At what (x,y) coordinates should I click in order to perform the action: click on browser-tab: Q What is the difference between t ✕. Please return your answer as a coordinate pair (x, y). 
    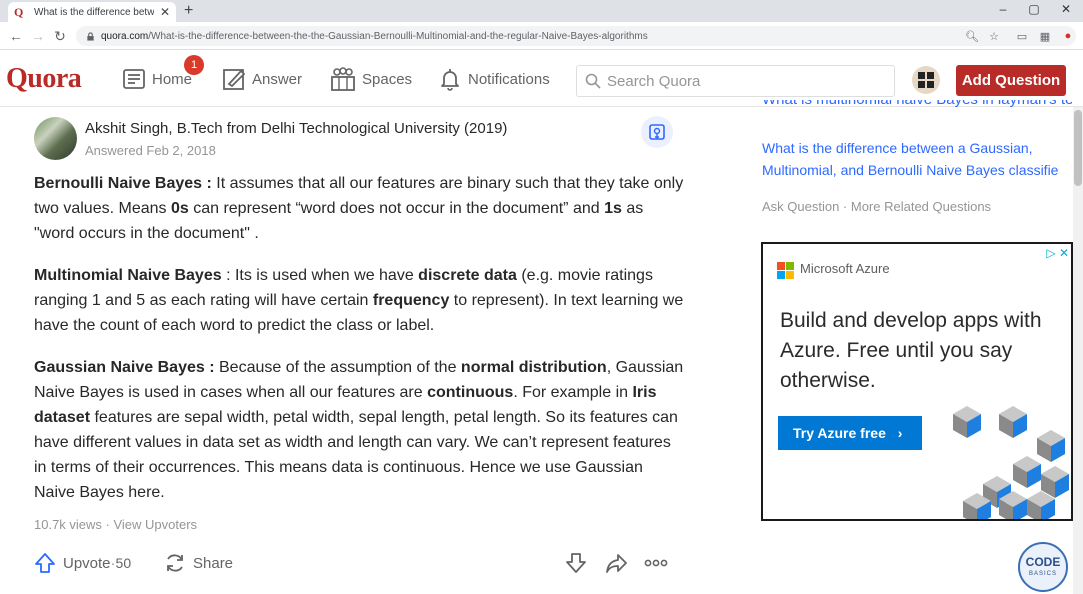
    Looking at the image, I should click on (92, 12).